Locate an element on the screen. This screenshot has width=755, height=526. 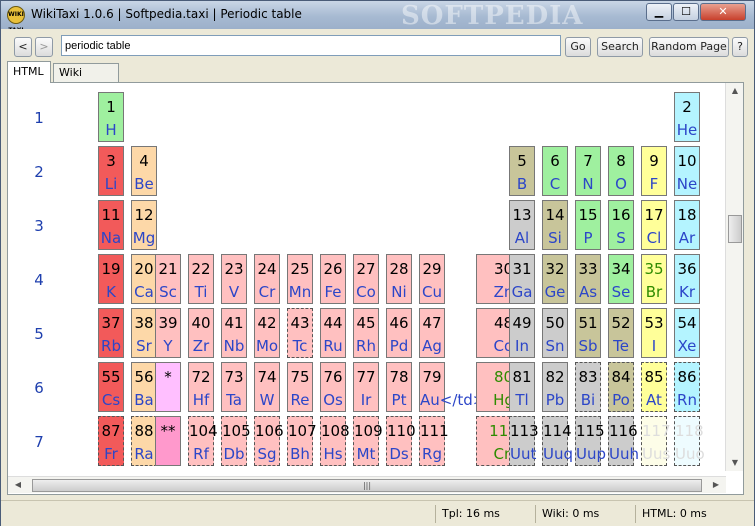
element-symbol: Cs is located at coordinates (111, 400).